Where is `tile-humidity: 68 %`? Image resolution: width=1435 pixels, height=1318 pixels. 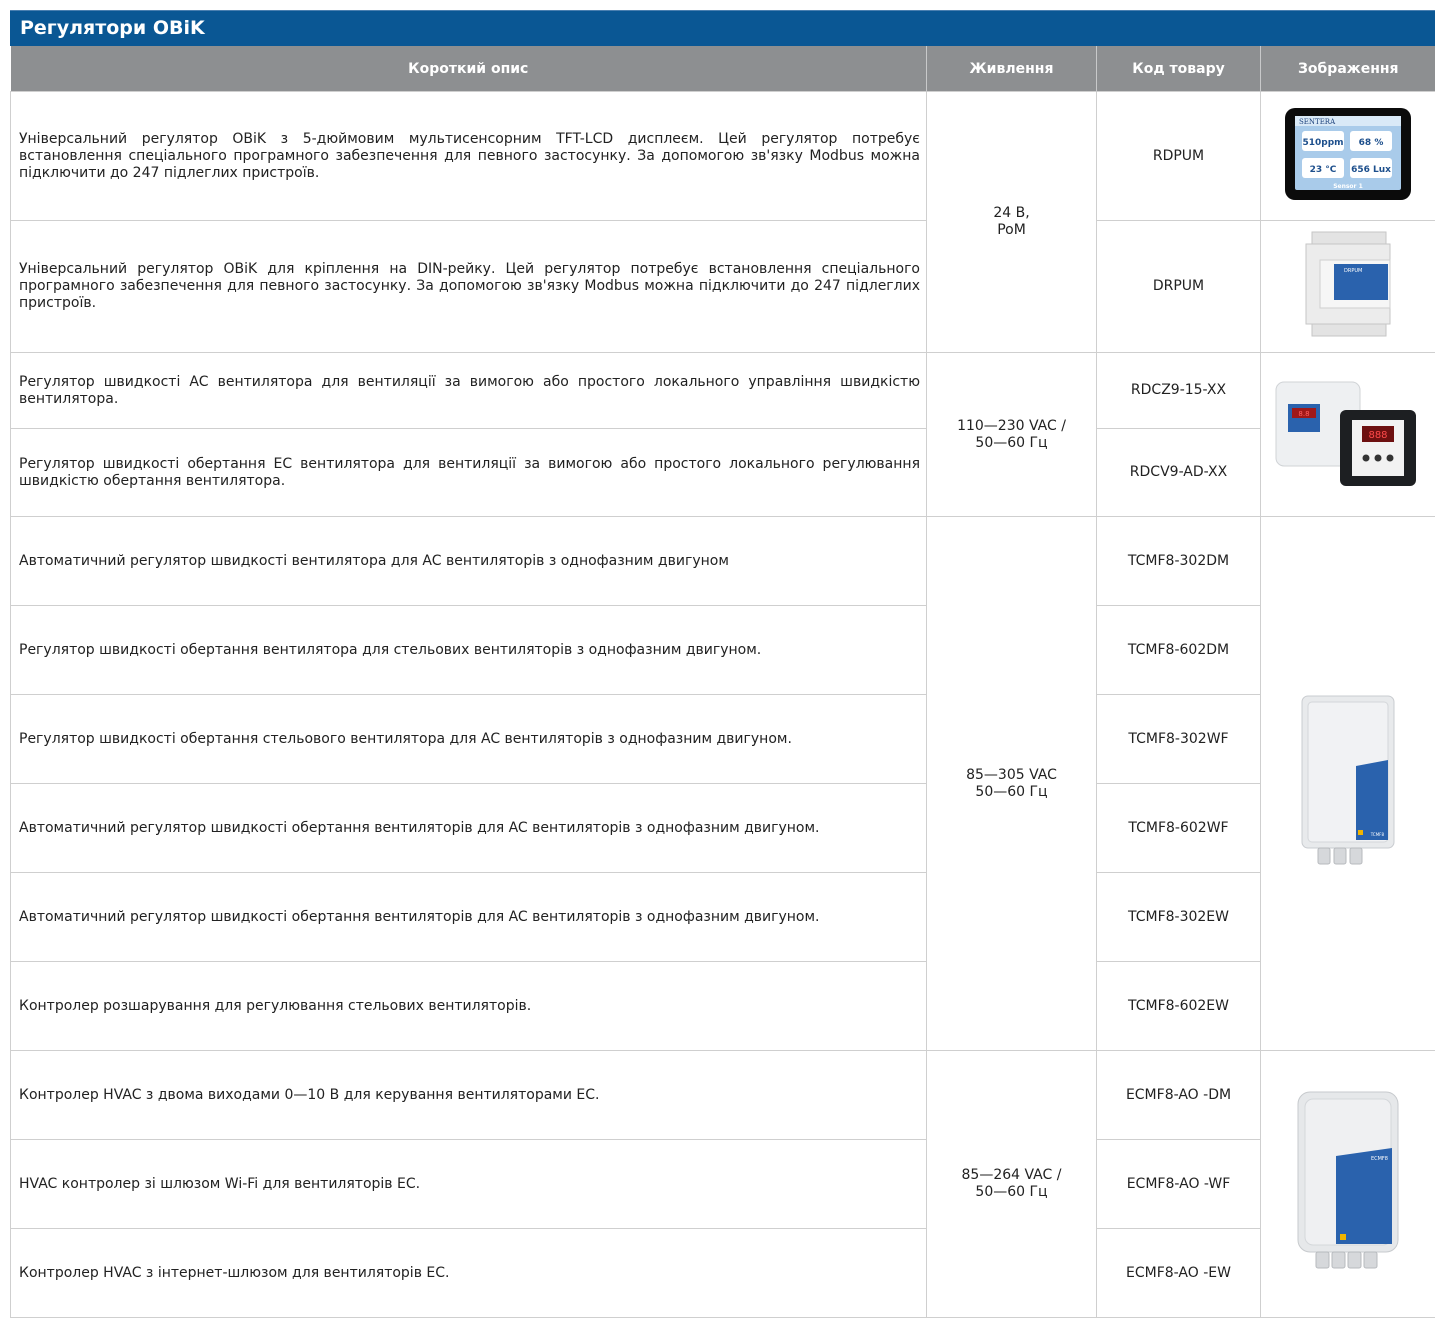 tile-humidity: 68 % is located at coordinates (1371, 143).